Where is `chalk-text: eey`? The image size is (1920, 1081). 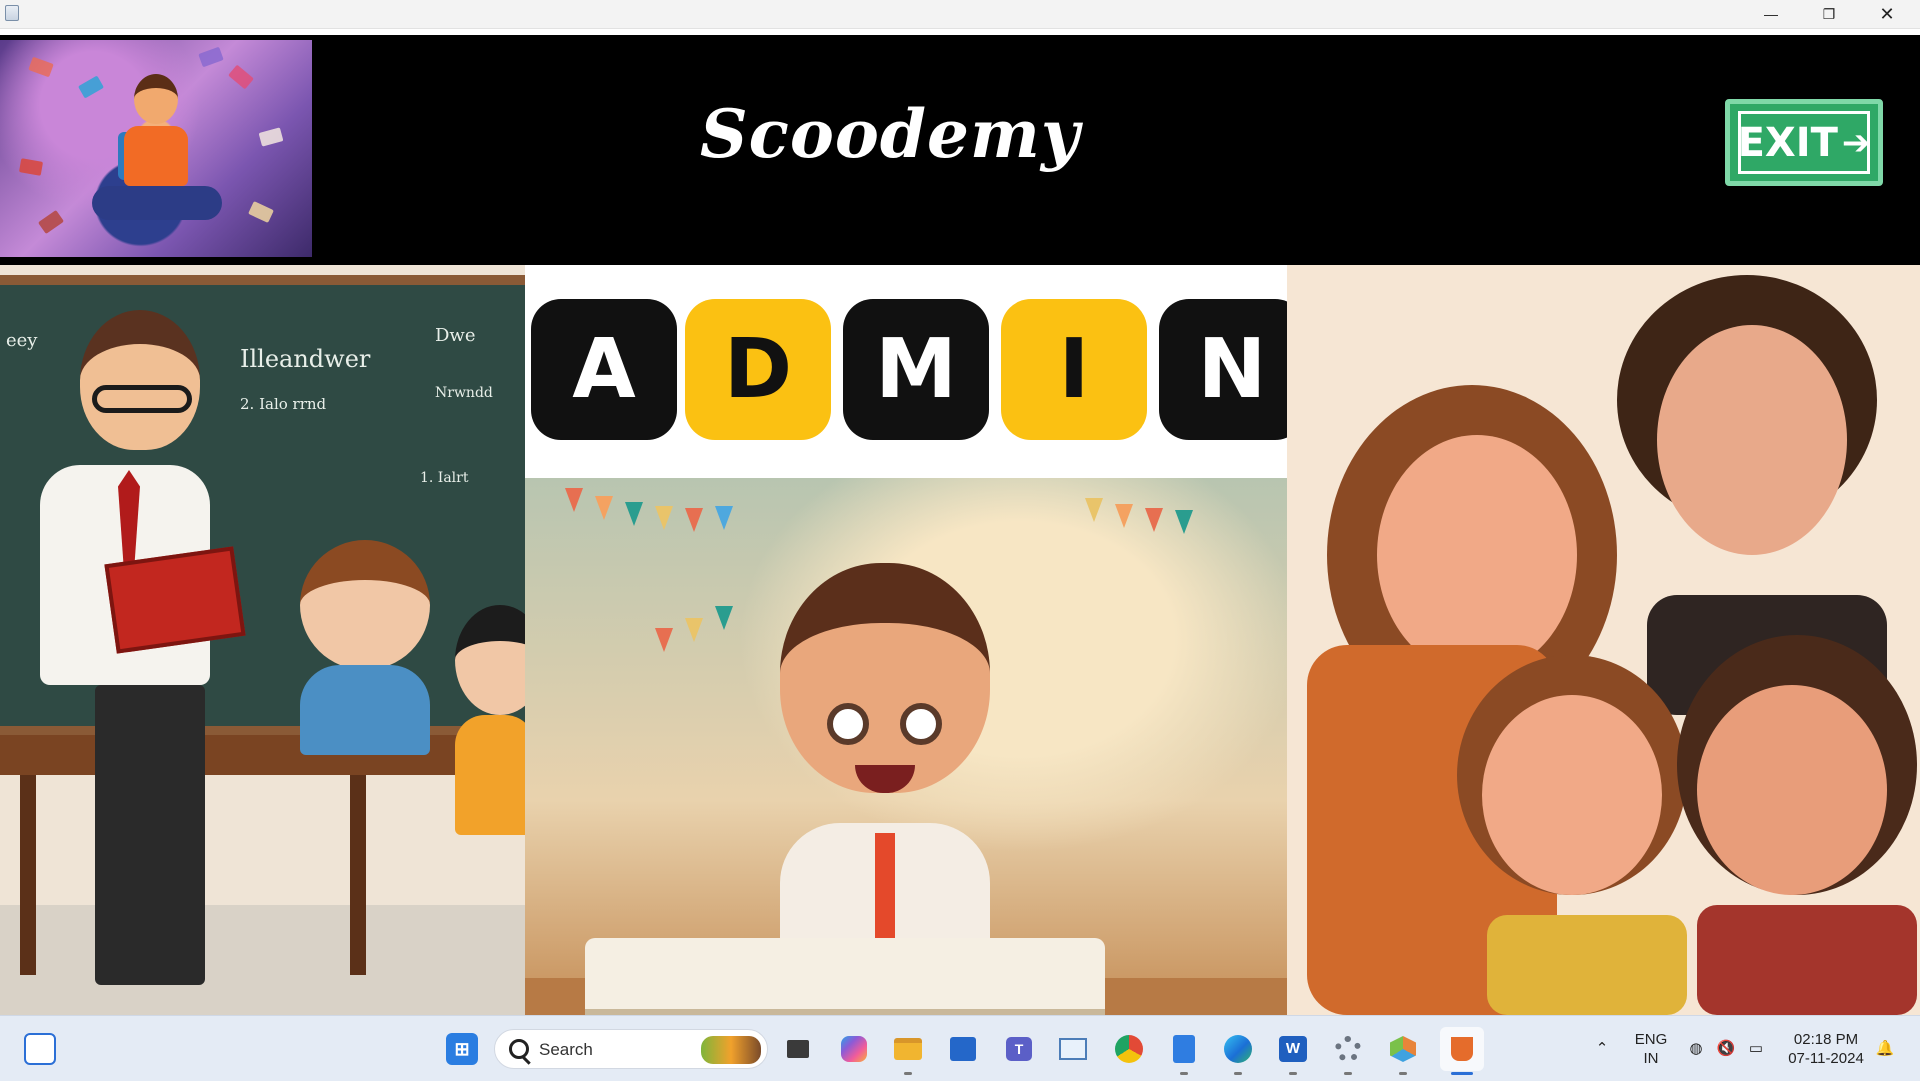
chalk-text: eey is located at coordinates (22, 340).